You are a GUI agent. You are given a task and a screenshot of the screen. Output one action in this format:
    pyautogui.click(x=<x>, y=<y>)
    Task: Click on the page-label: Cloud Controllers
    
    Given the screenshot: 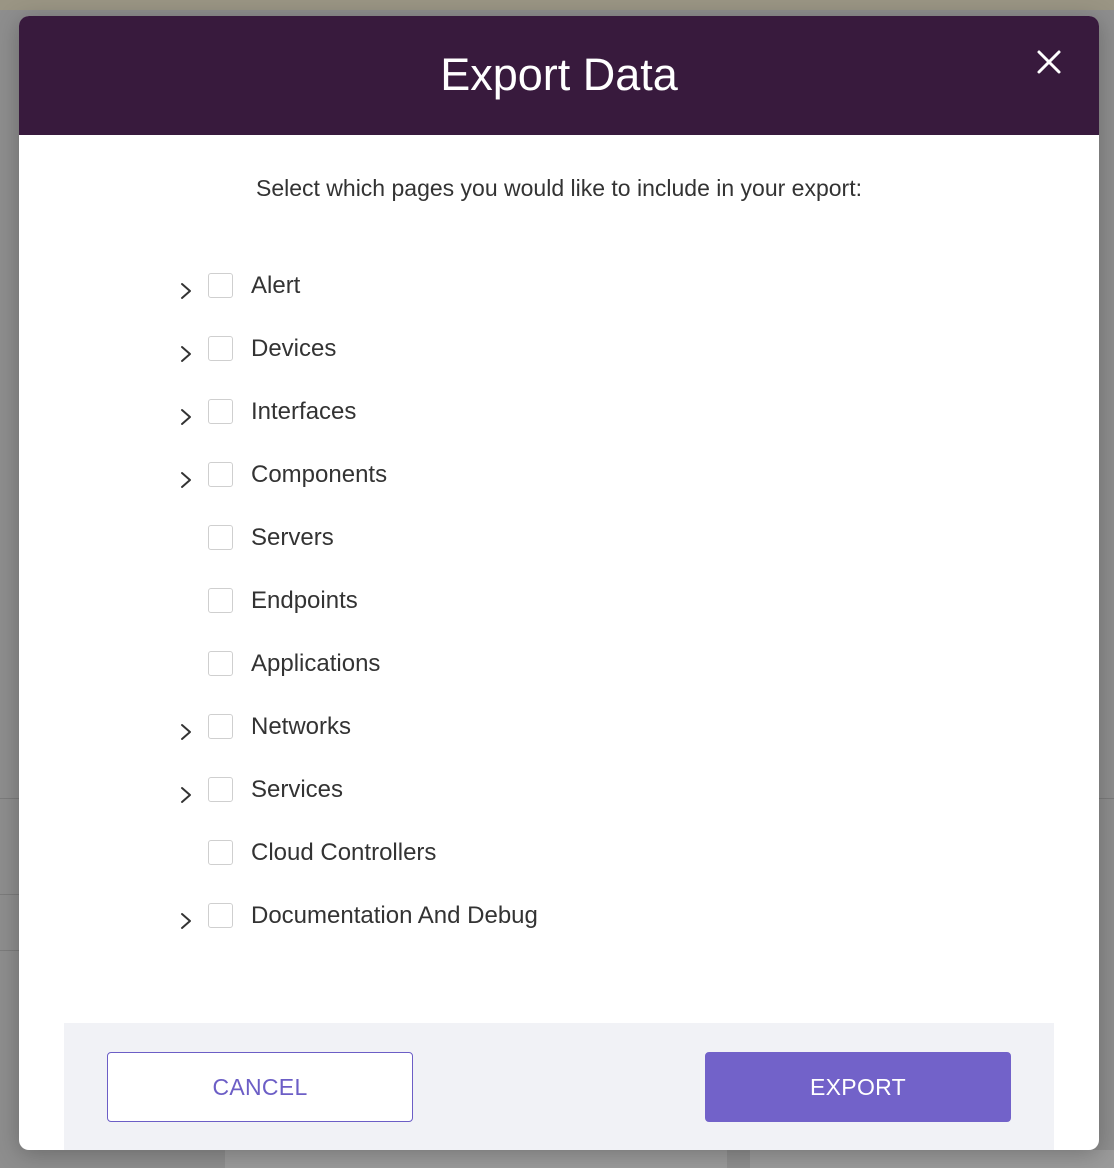 What is the action you would take?
    pyautogui.click(x=344, y=852)
    